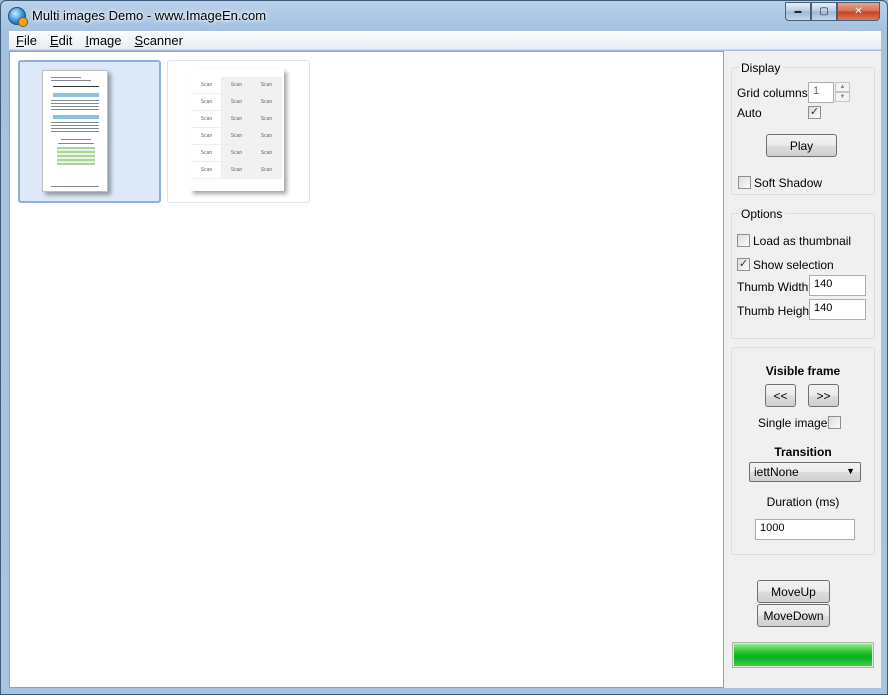 Image resolution: width=888 pixels, height=695 pixels. Describe the element at coordinates (761, 68) in the screenshot. I see `display-legend: Display` at that location.